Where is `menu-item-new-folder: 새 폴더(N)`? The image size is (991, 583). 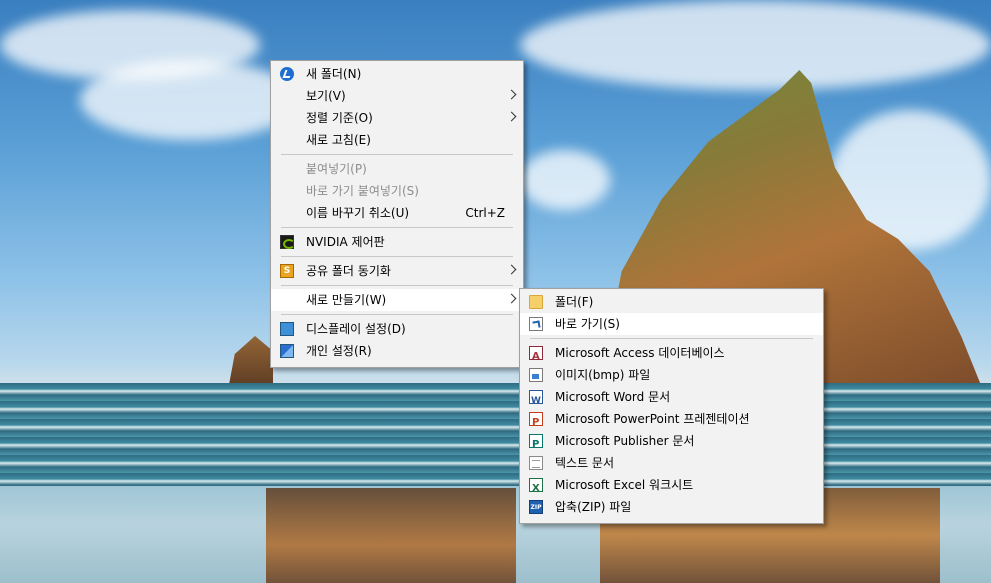
menu-item-new-folder: 새 폴더(N) is located at coordinates (397, 74).